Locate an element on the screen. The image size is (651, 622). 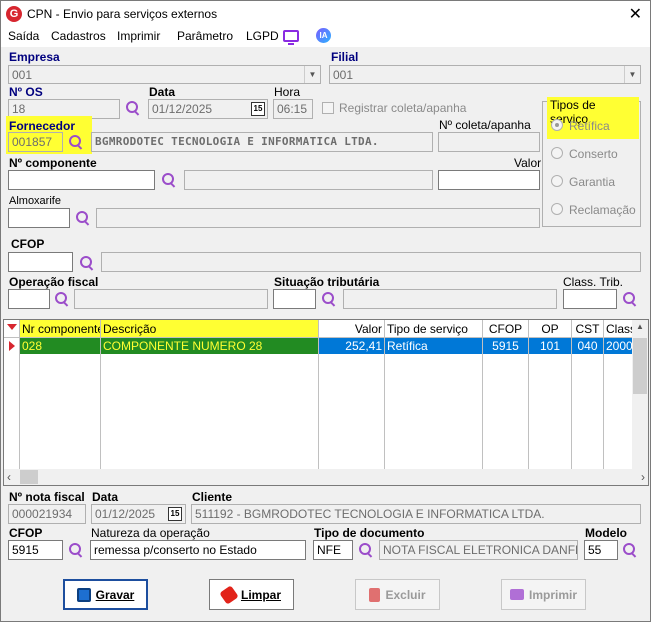
table-cell-cfop: 5915 is located at coordinates (506, 346).